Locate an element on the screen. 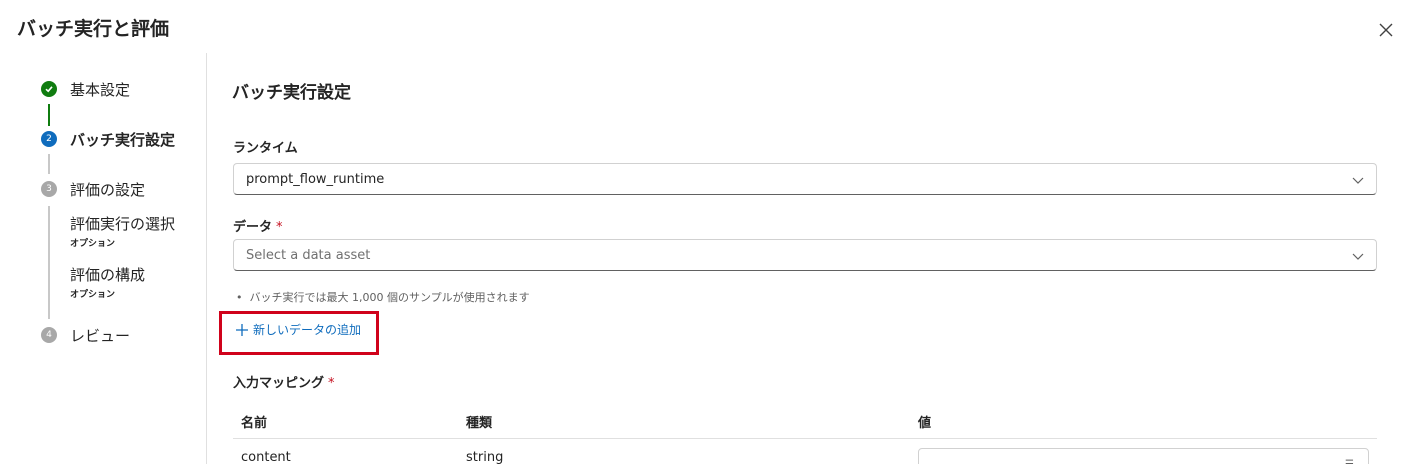 The width and height of the screenshot is (1425, 464). column-header-type: 種類 is located at coordinates (479, 423).